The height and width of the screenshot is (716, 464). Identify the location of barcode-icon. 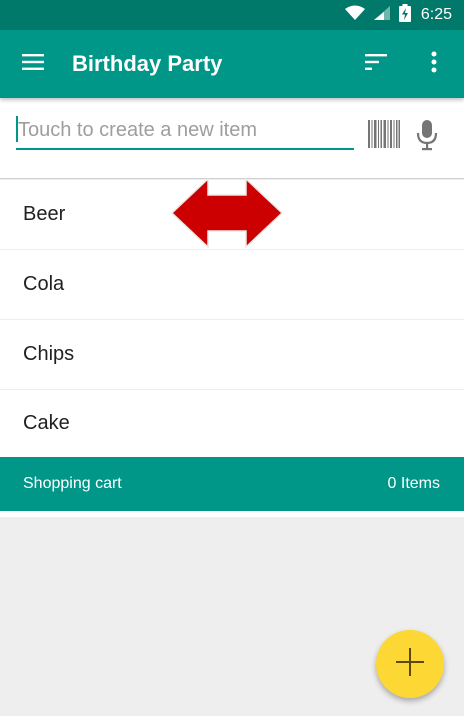
(384, 136).